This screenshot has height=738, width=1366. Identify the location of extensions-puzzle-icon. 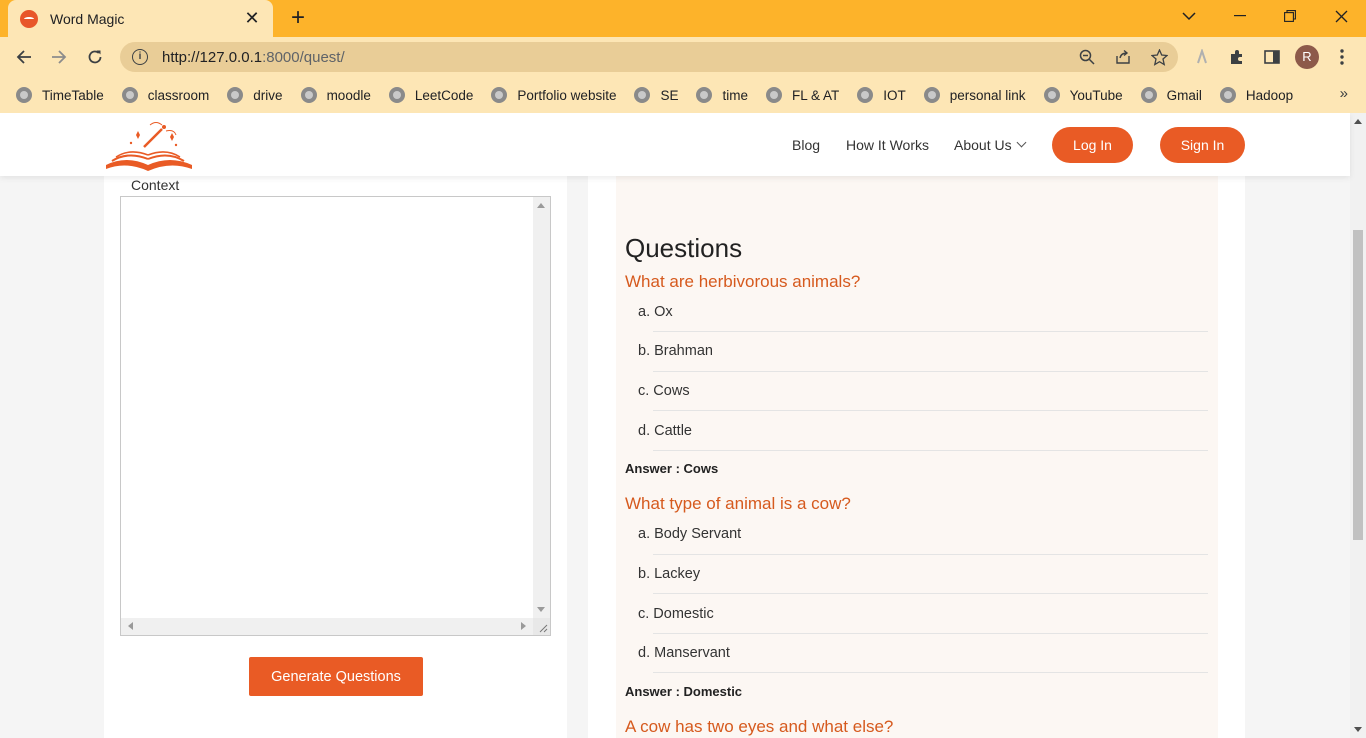
(1237, 57).